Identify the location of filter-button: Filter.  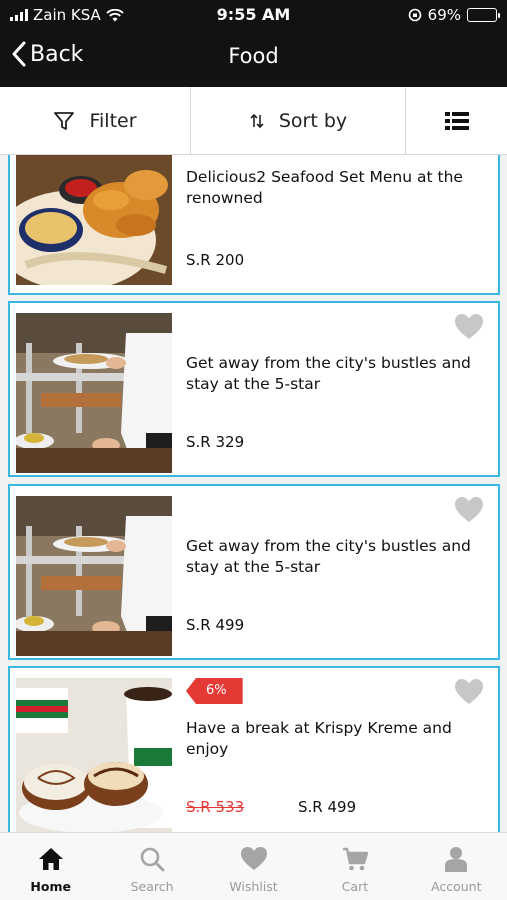
(95, 120).